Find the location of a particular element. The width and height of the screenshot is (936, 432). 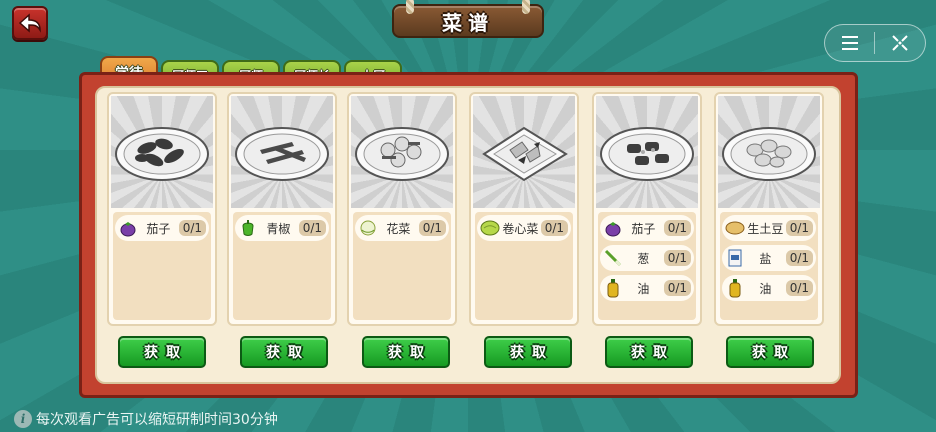

ingredient-row: 盐 0/1 is located at coordinates (769, 258).